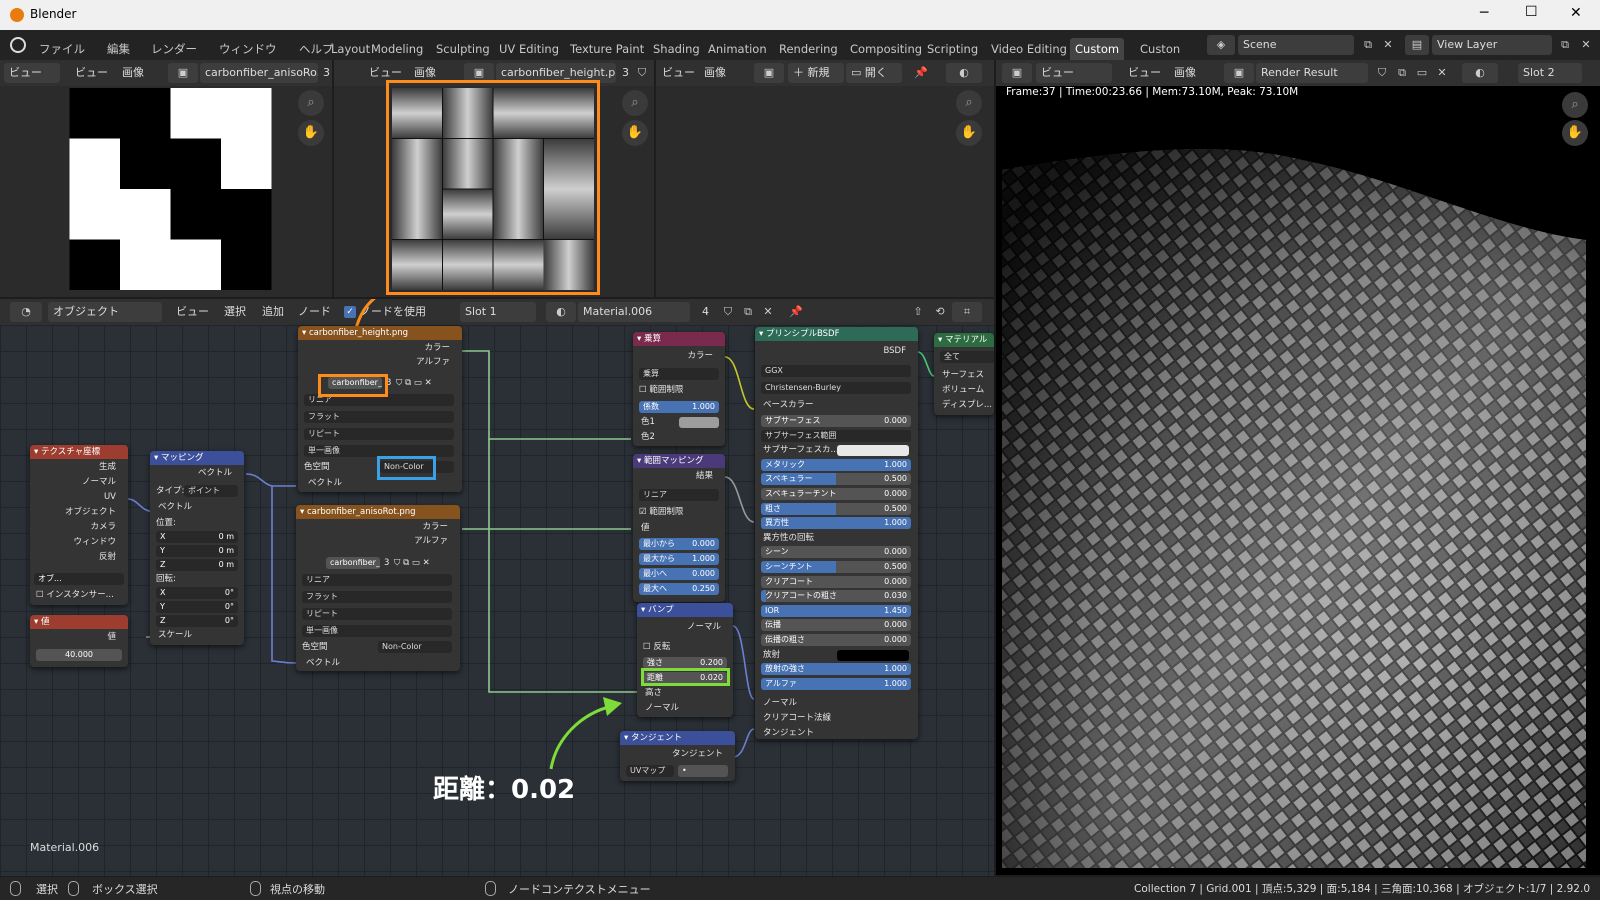 The image size is (1600, 900). What do you see at coordinates (677, 756) in the screenshot?
I see `tangent-node: ▾ タンジェント タンジェント UVマップ •` at bounding box center [677, 756].